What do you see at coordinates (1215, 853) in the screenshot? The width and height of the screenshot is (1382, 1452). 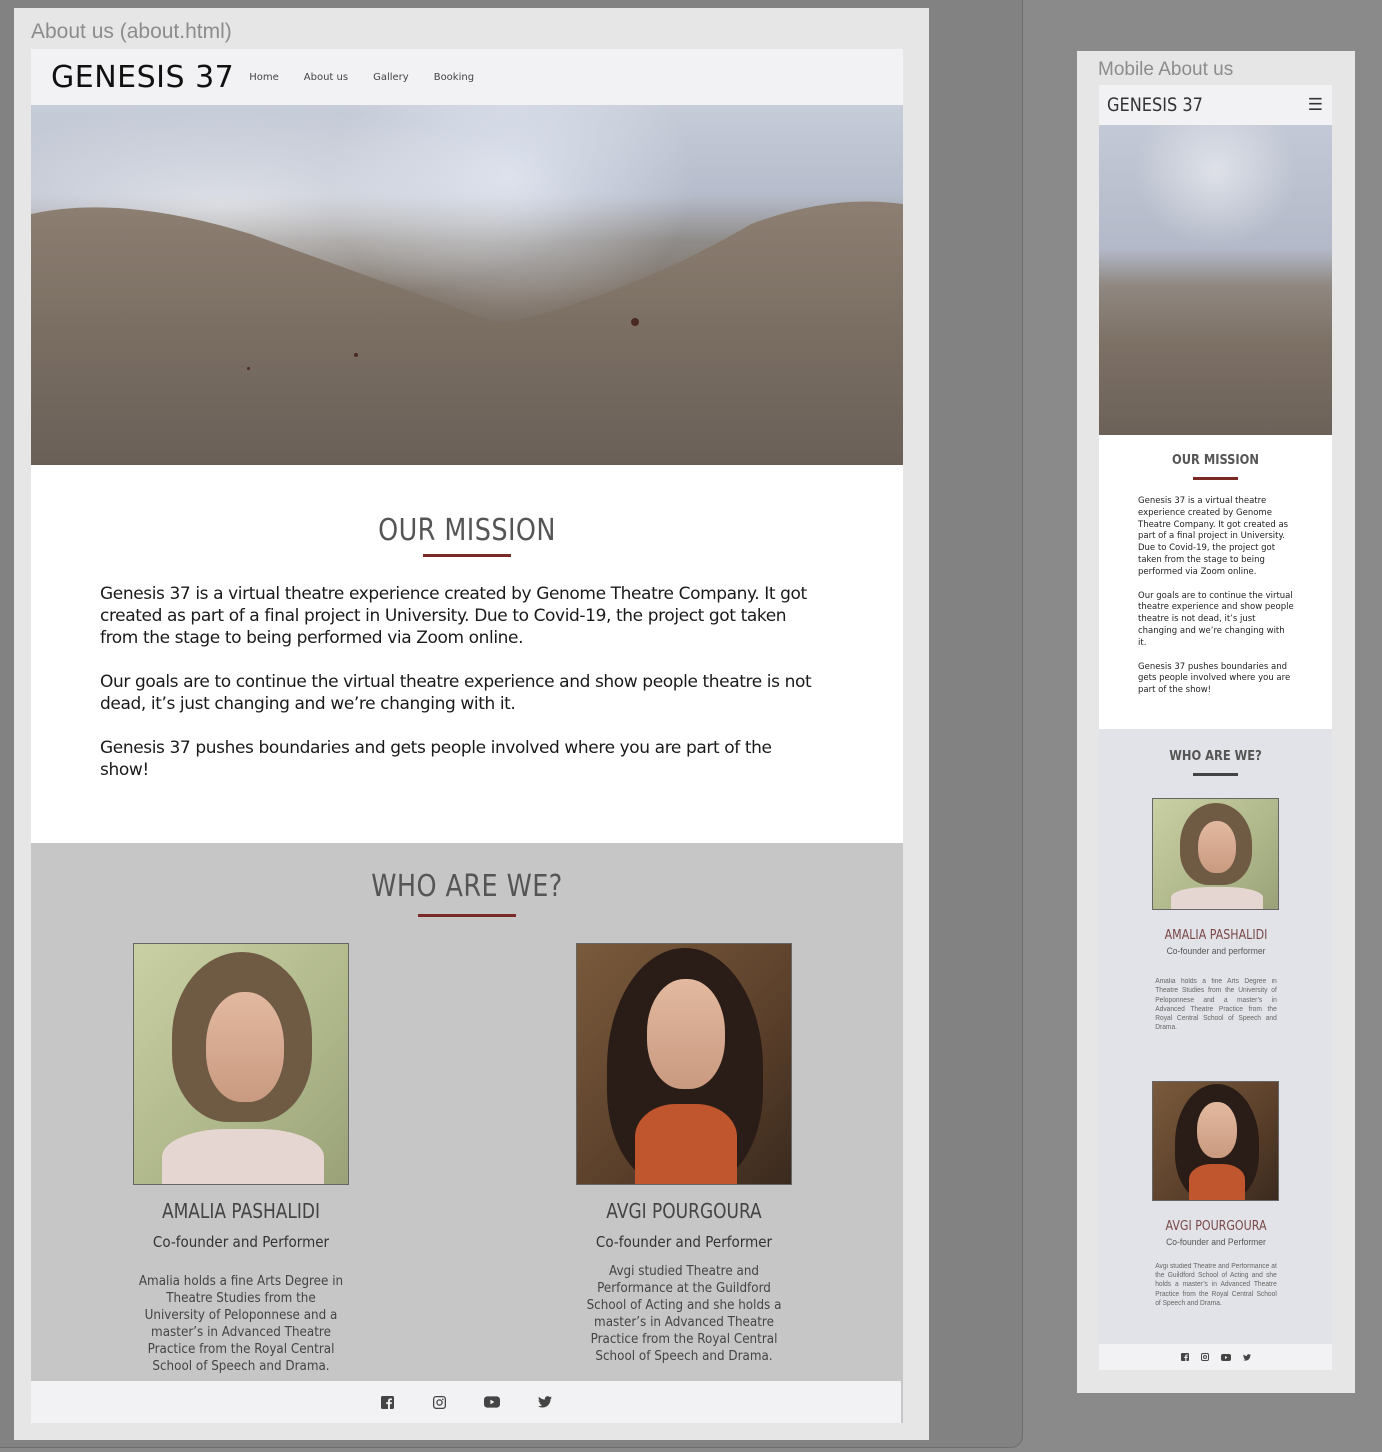 I see `mobile-member-photo-amalia` at bounding box center [1215, 853].